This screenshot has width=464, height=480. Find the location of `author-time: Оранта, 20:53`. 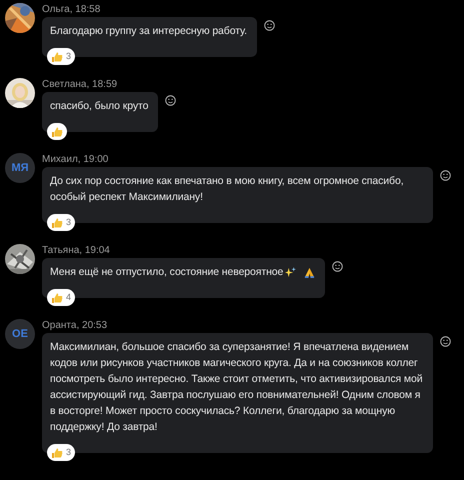

author-time: Оранта, 20:53 is located at coordinates (75, 325).